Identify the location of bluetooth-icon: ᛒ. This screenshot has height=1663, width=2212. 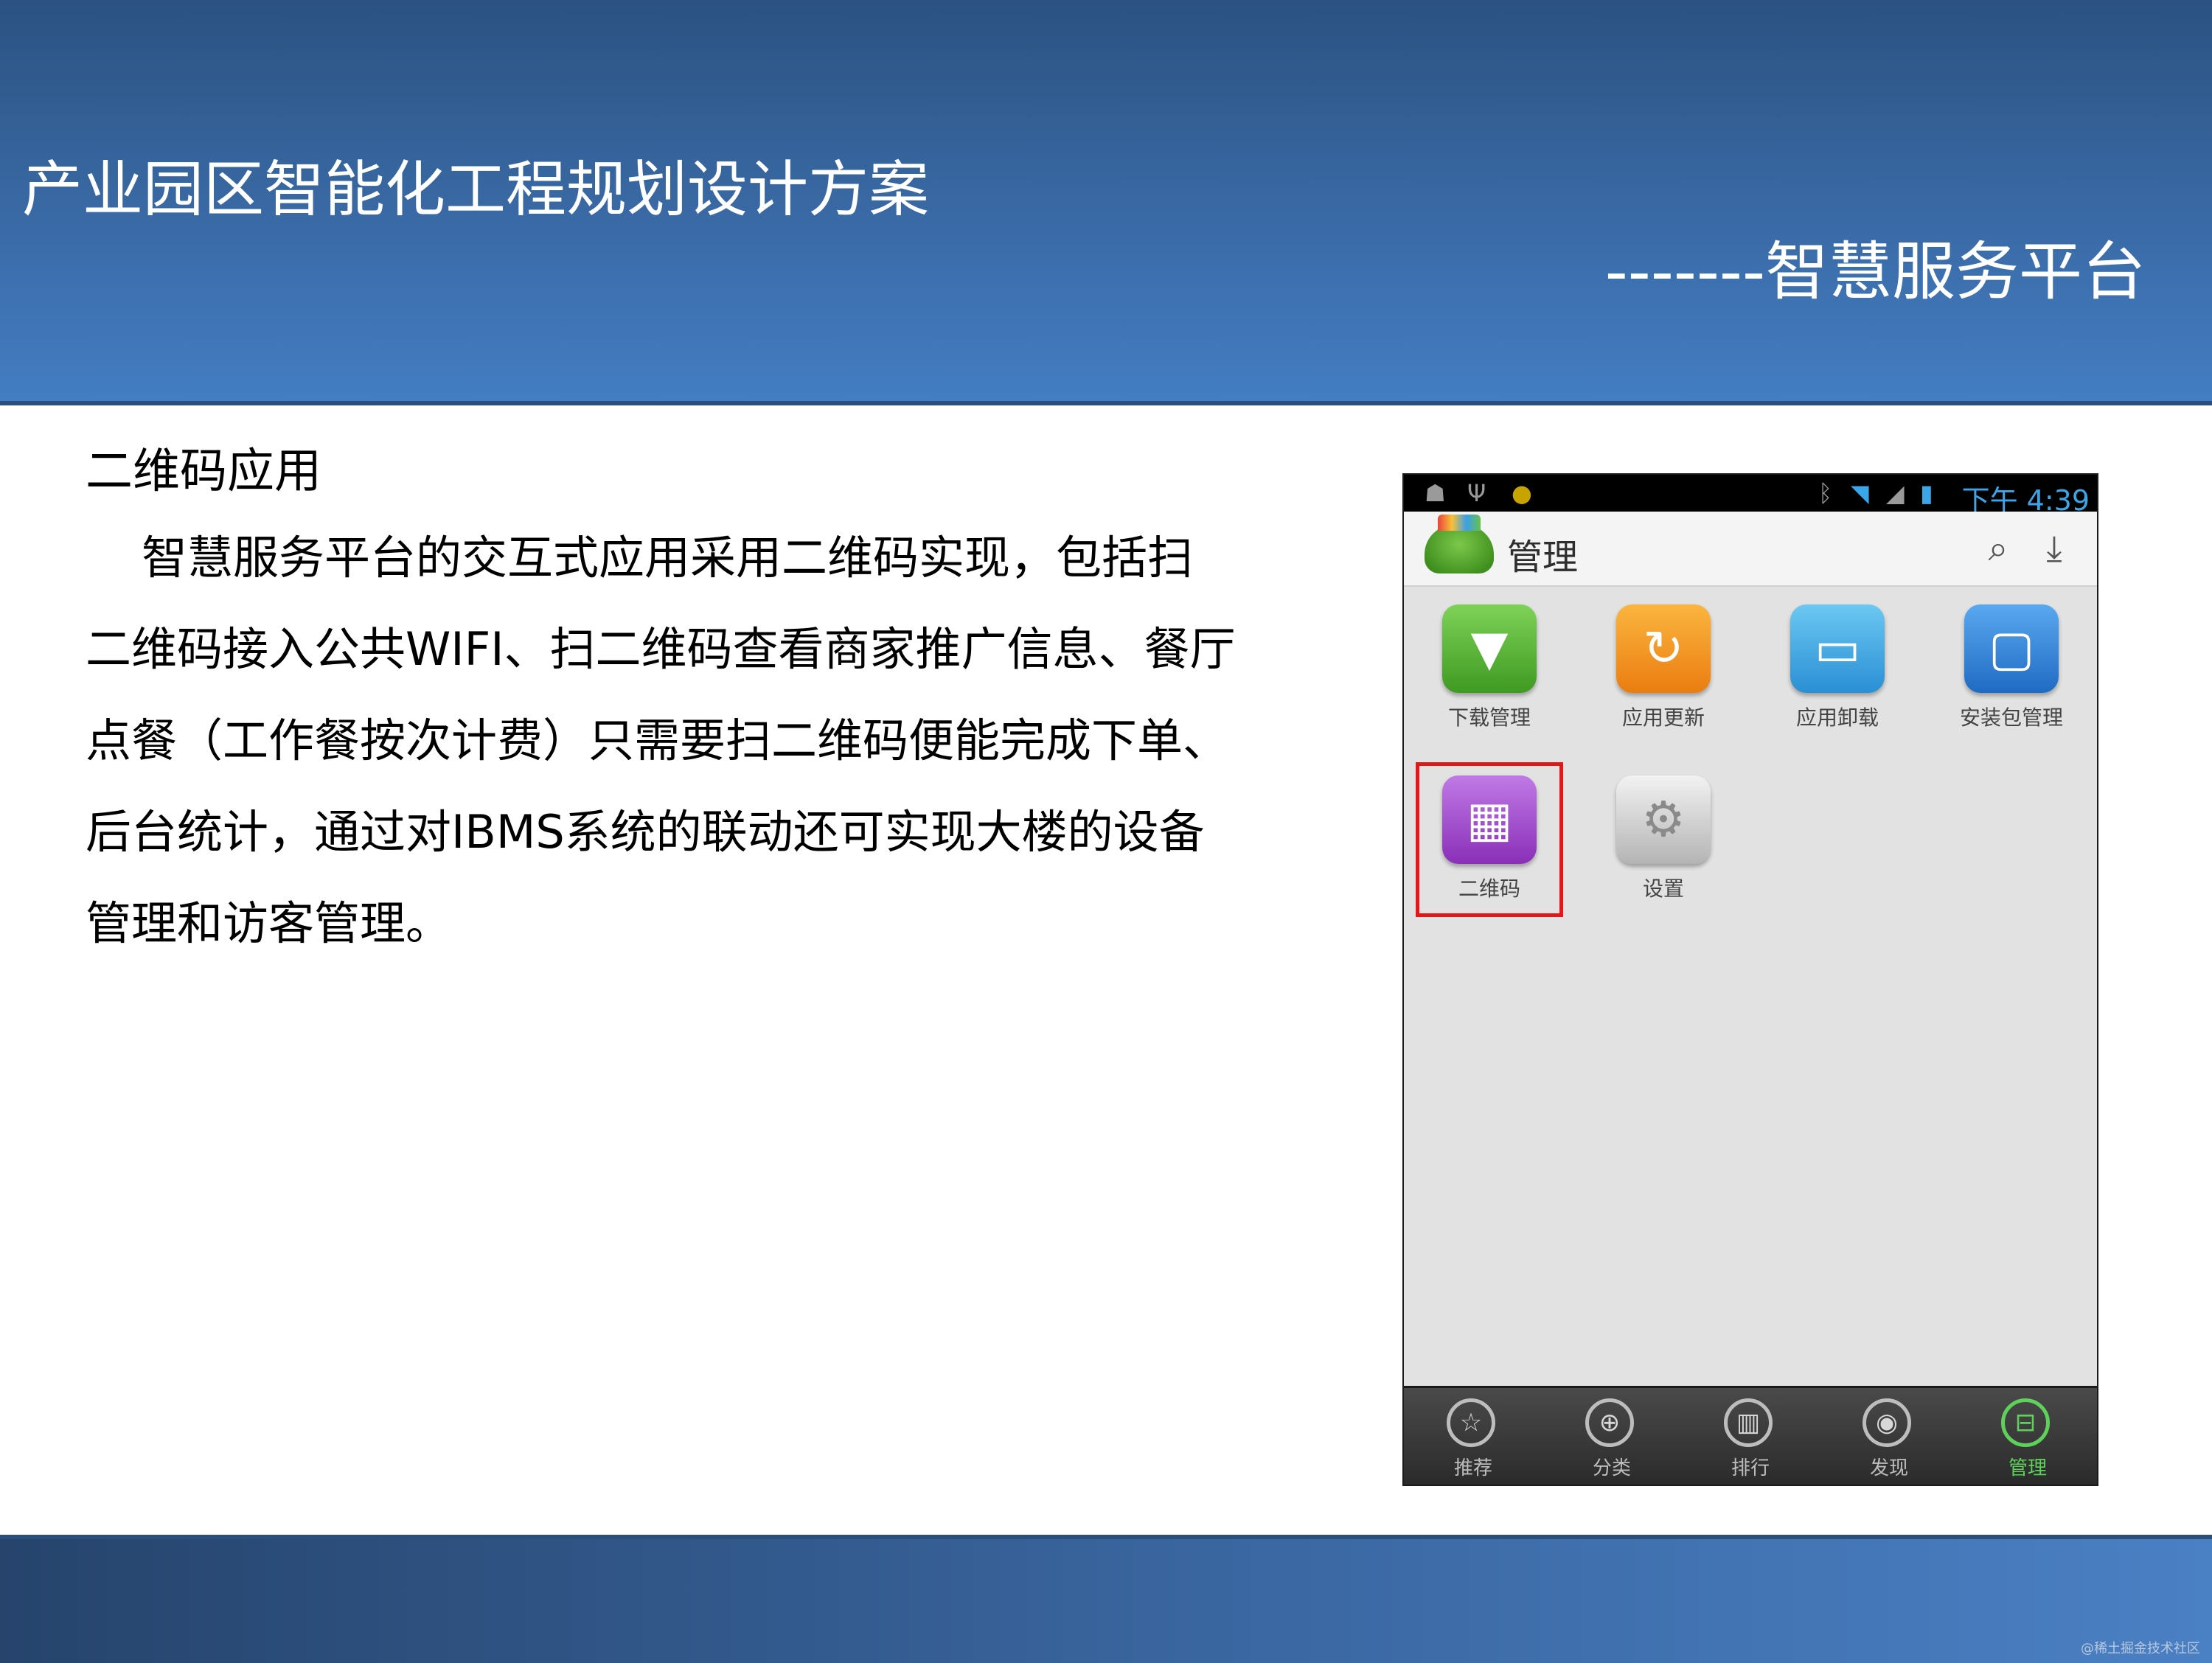
(1825, 493).